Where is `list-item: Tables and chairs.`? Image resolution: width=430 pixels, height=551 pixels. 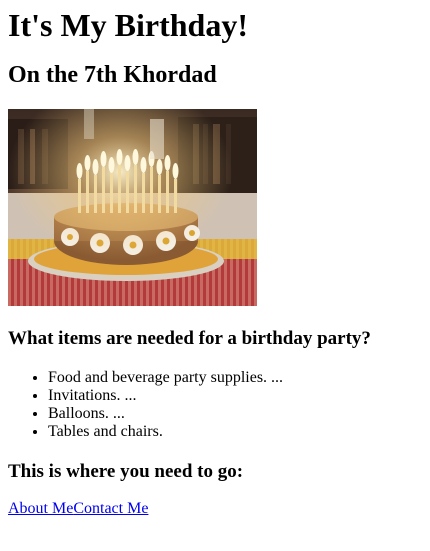 list-item: Tables and chairs. is located at coordinates (165, 432).